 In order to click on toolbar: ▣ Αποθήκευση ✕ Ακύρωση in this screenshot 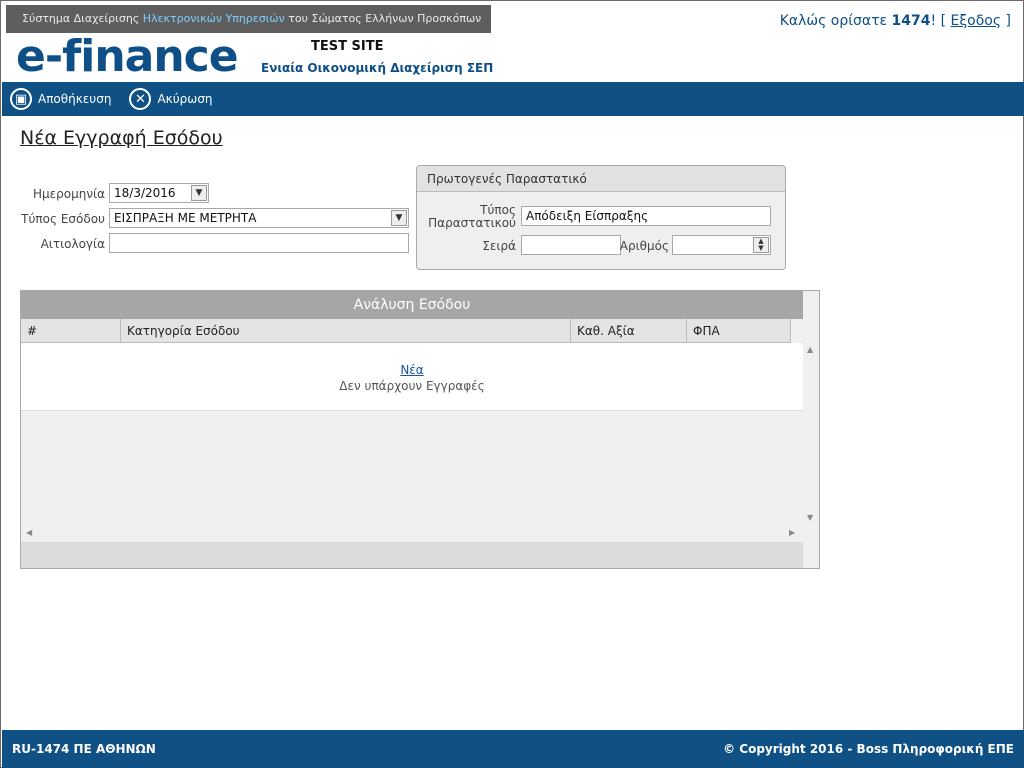, I will do `click(513, 99)`.